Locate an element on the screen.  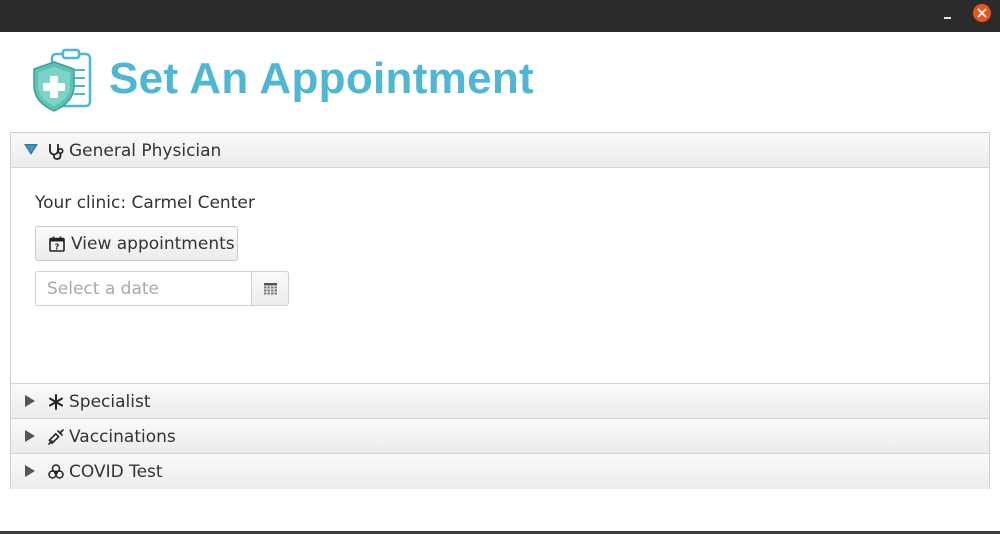
view-appointments-button: ? View appointments is located at coordinates (136, 243).